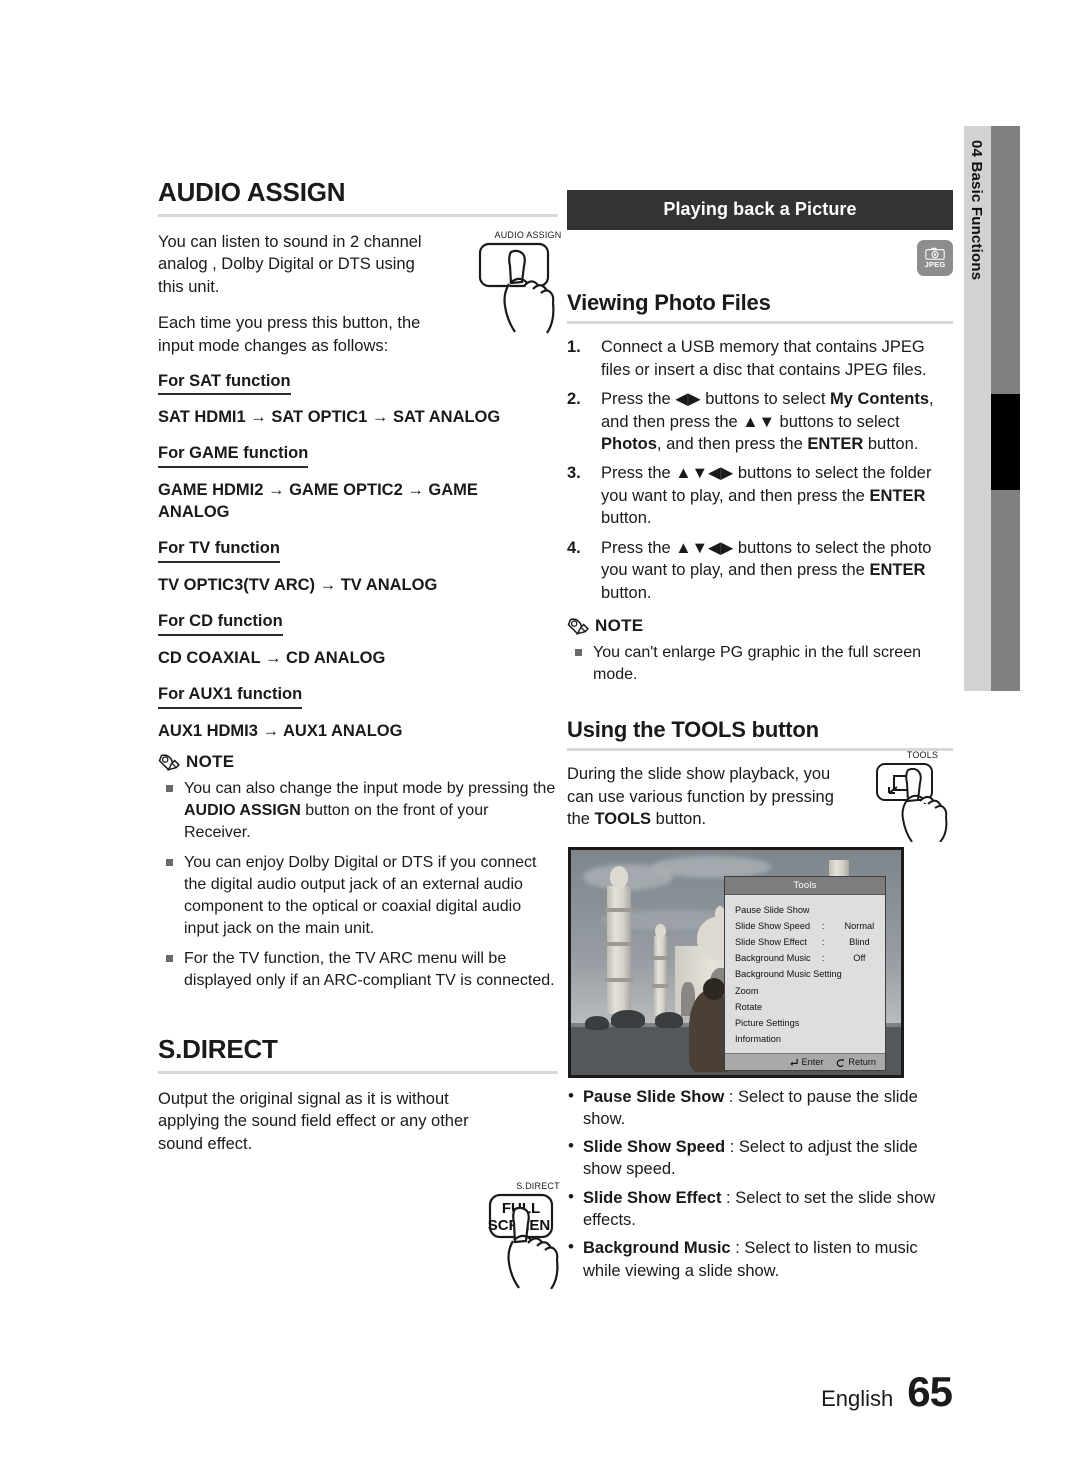  What do you see at coordinates (859, 958) in the screenshot?
I see `osd-item-value: Off` at bounding box center [859, 958].